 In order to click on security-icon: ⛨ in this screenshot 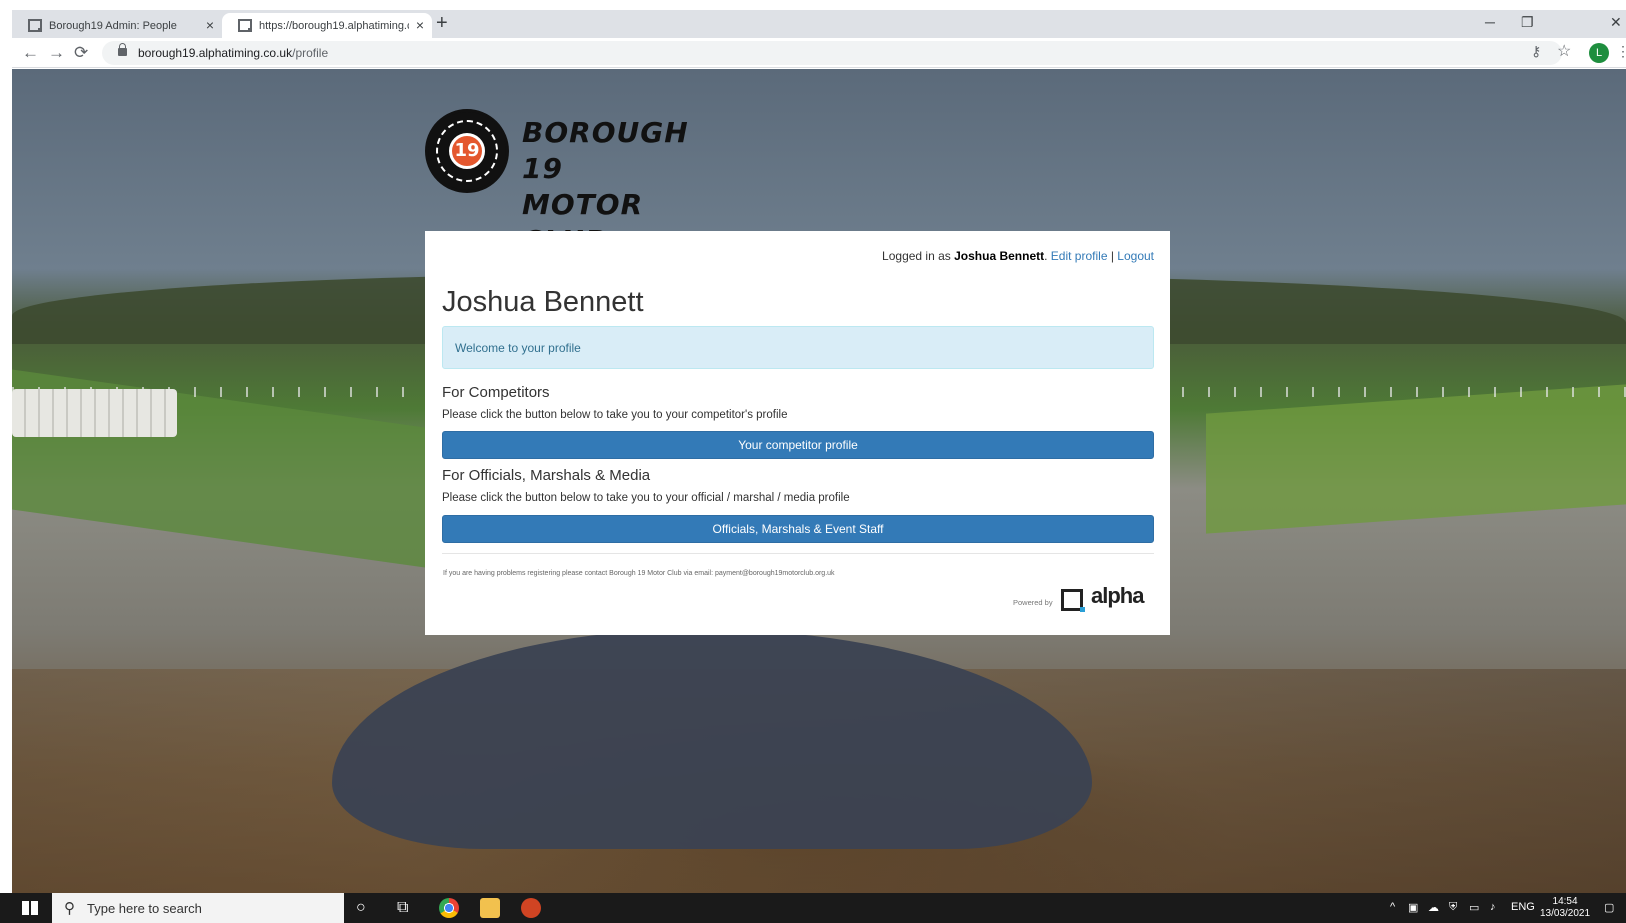, I will do `click(1453, 907)`.